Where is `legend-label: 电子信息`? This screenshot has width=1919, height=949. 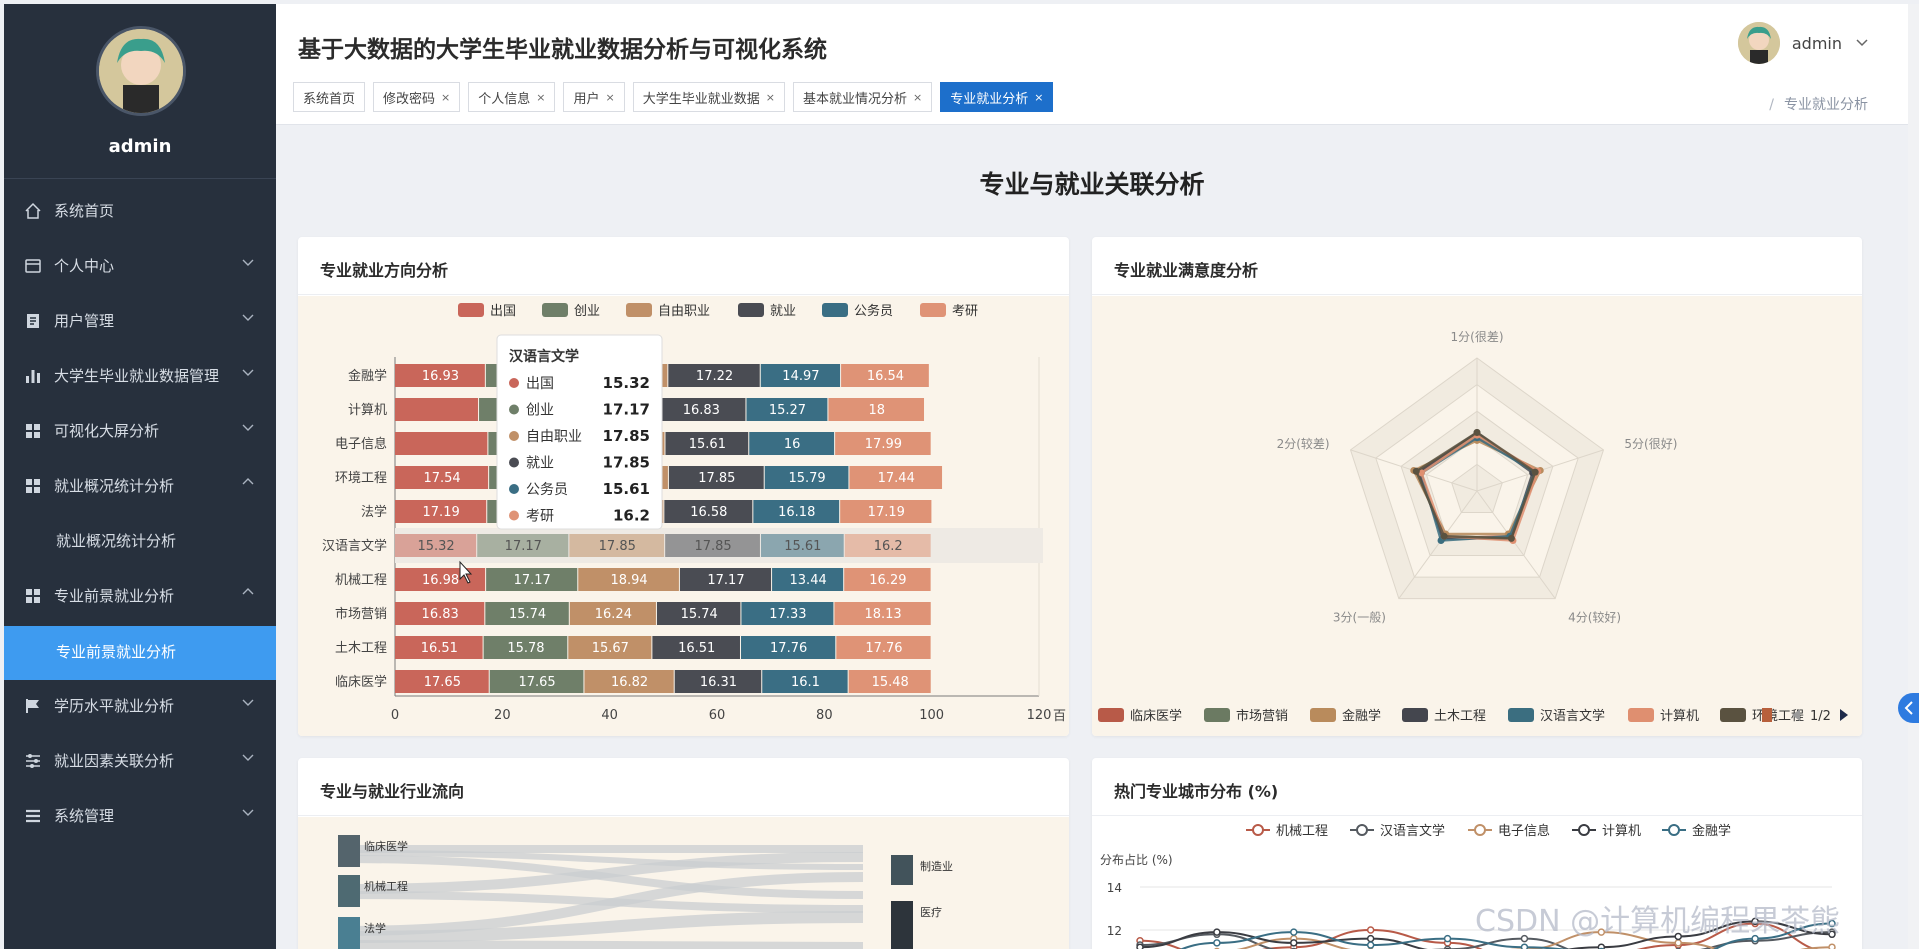
legend-label: 电子信息 is located at coordinates (1524, 831).